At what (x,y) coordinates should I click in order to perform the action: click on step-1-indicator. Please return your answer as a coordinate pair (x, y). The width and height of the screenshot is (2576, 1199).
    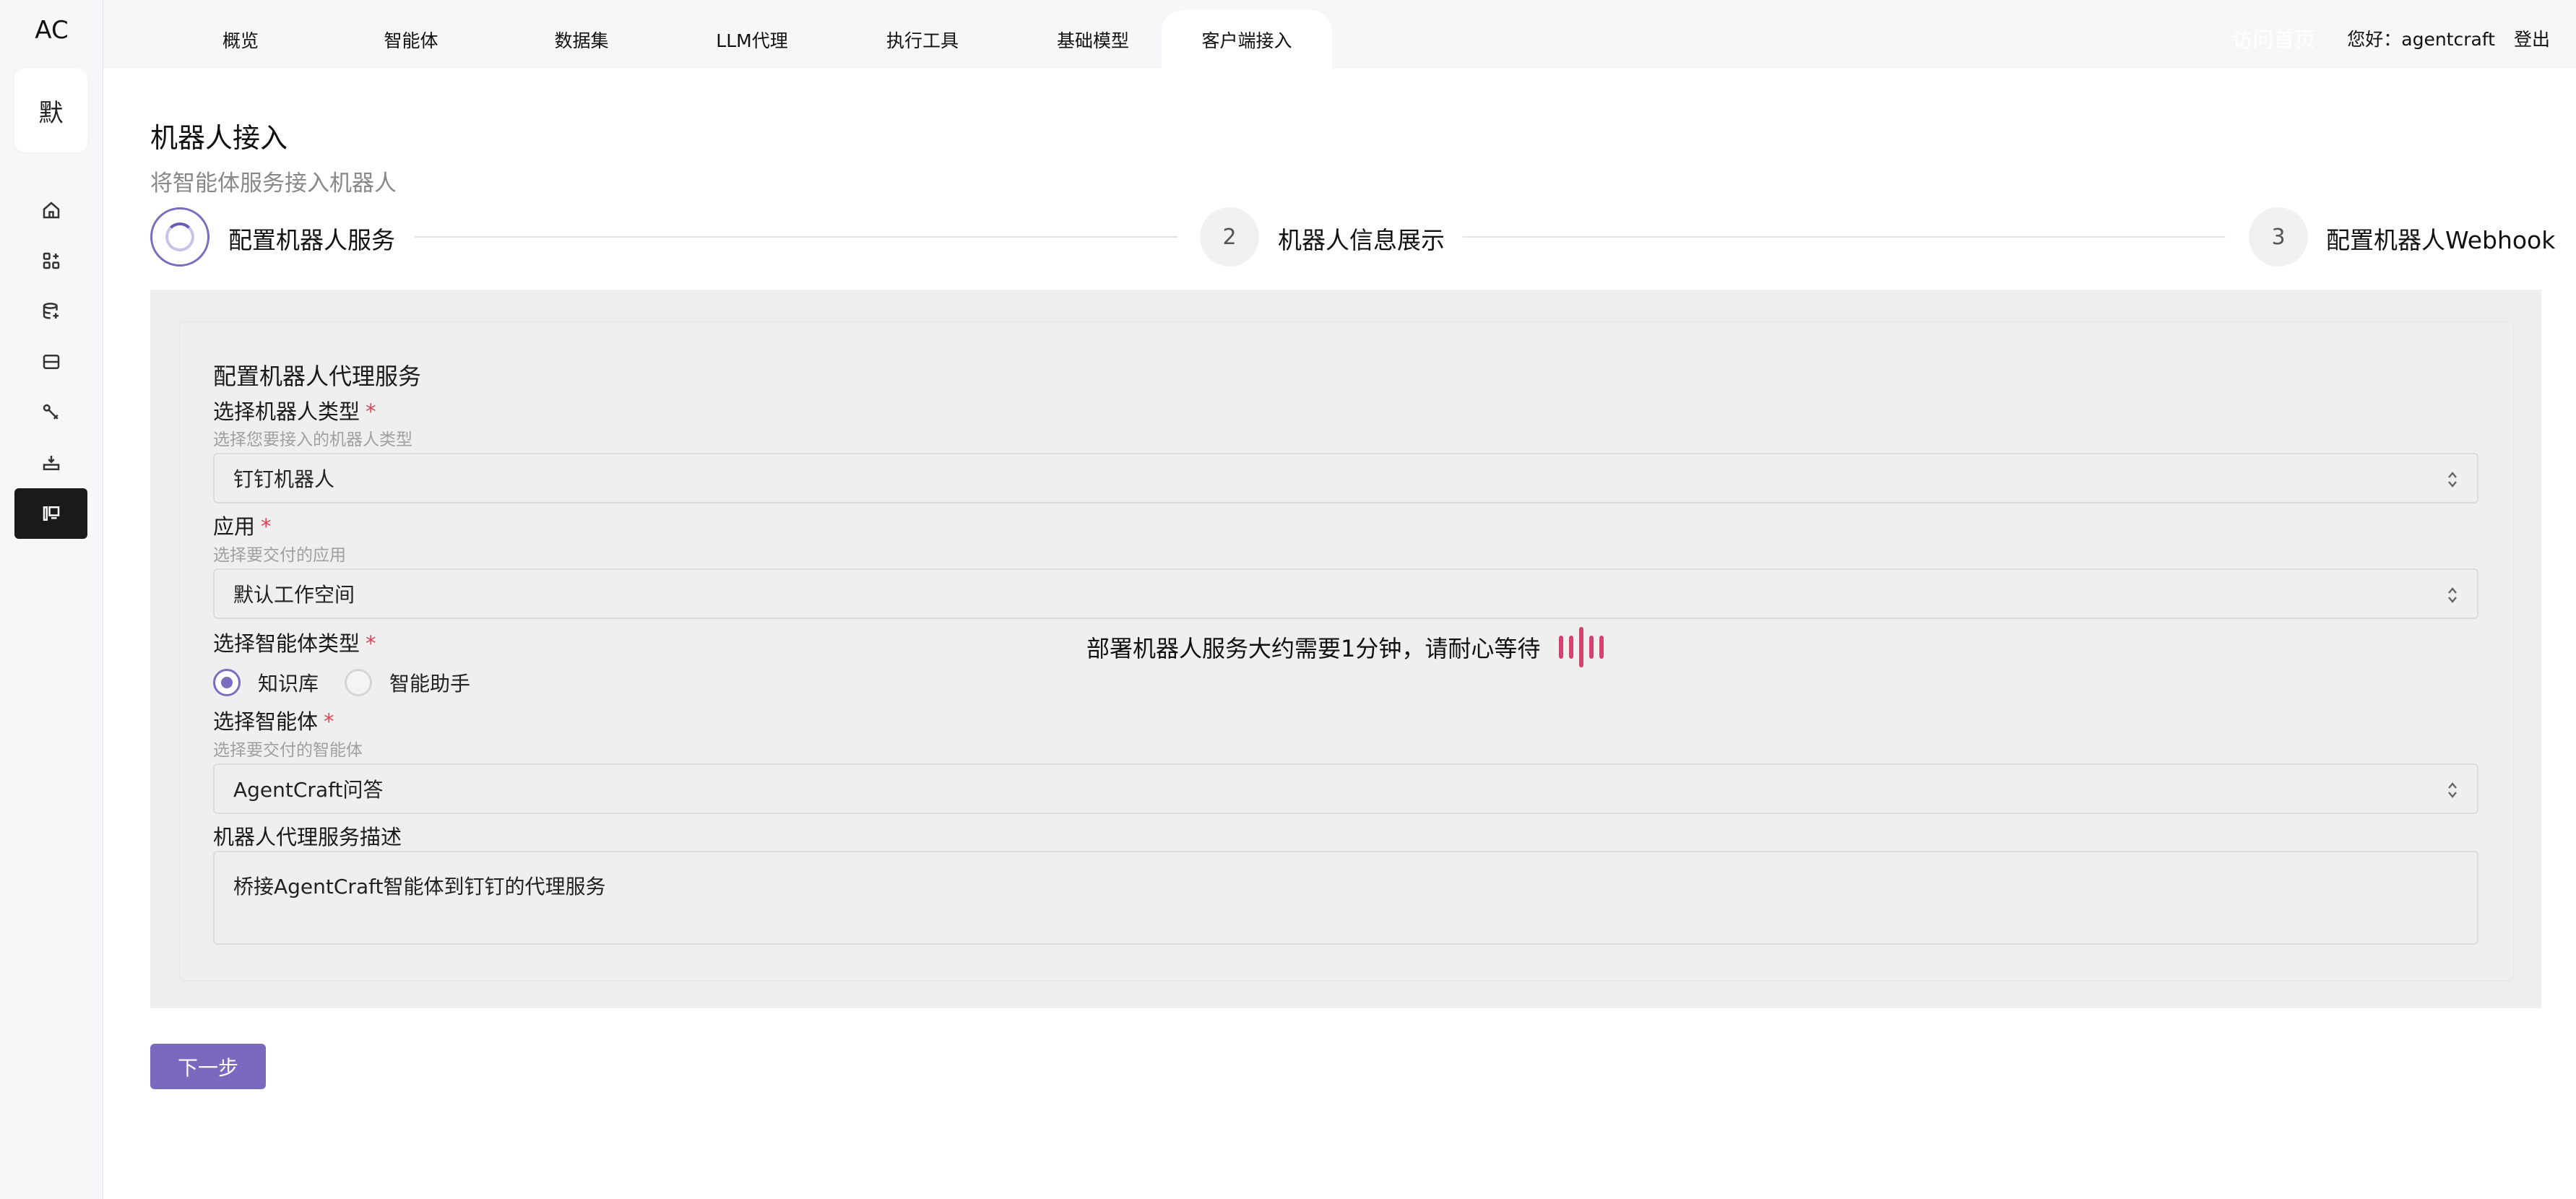
    Looking at the image, I should click on (179, 237).